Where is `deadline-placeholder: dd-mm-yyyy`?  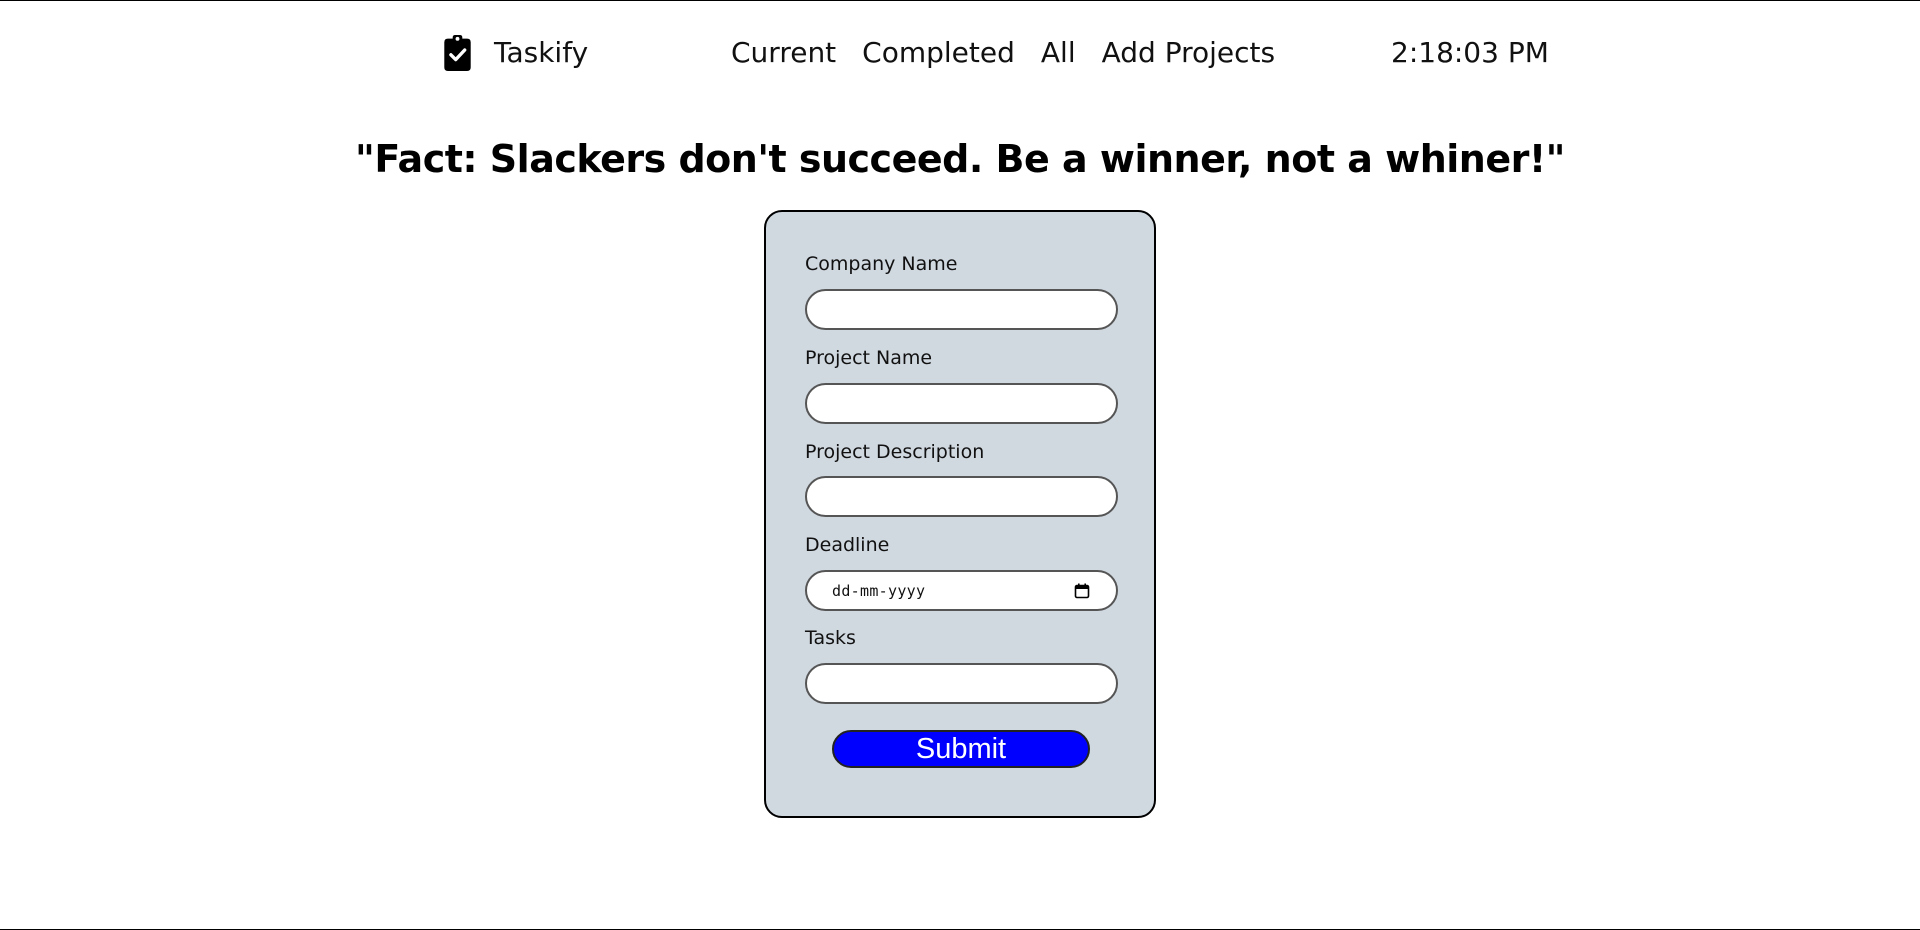
deadline-placeholder: dd-mm-yyyy is located at coordinates (879, 590).